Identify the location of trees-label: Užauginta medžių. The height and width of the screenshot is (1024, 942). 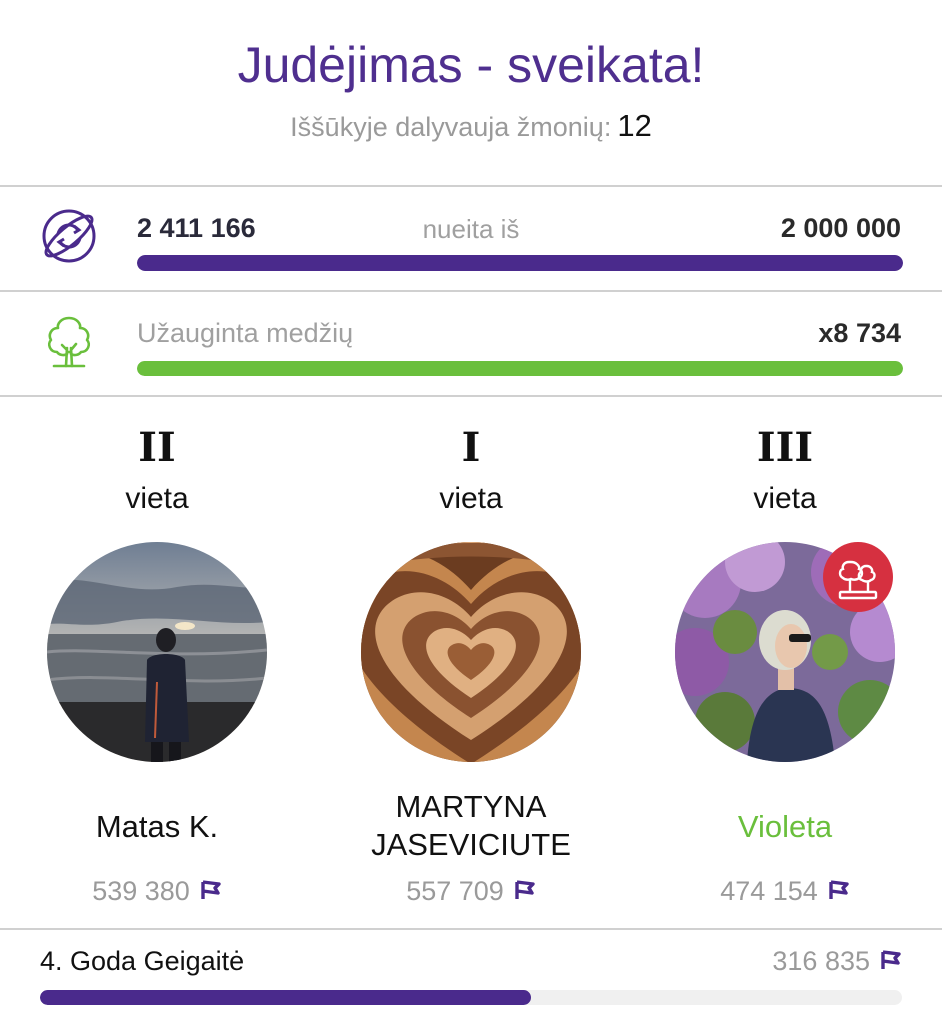
(245, 333).